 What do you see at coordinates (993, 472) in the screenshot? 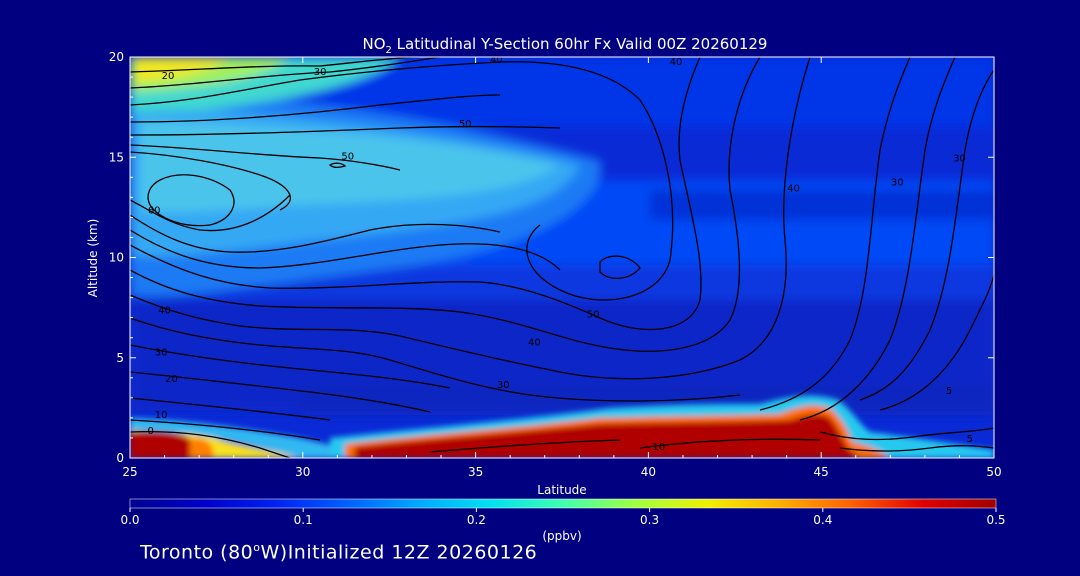
I see `x-tick-label: 50` at bounding box center [993, 472].